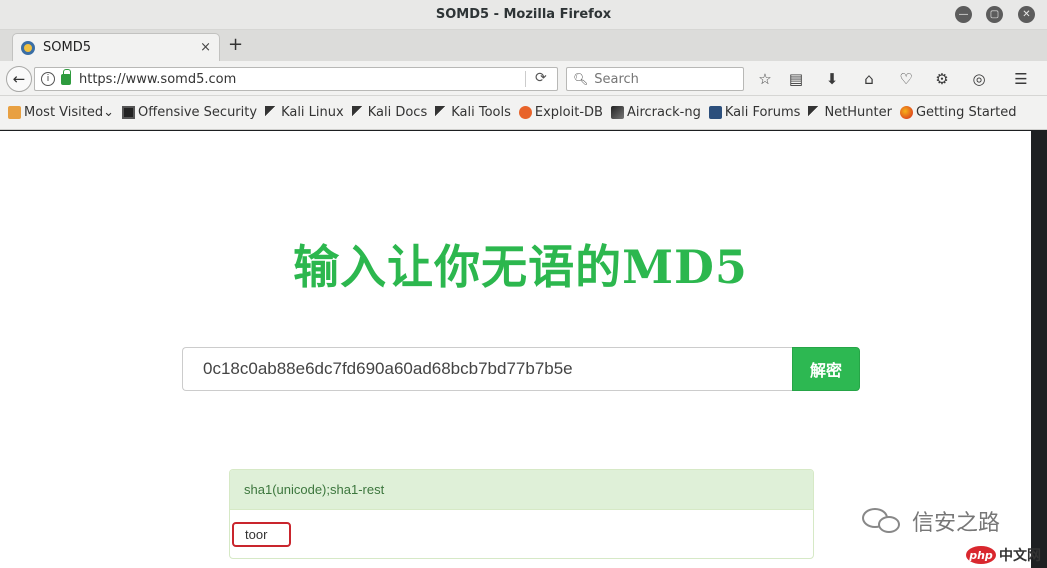 Image resolution: width=1047 pixels, height=568 pixels. What do you see at coordinates (884, 521) in the screenshot?
I see `wechat-icon` at bounding box center [884, 521].